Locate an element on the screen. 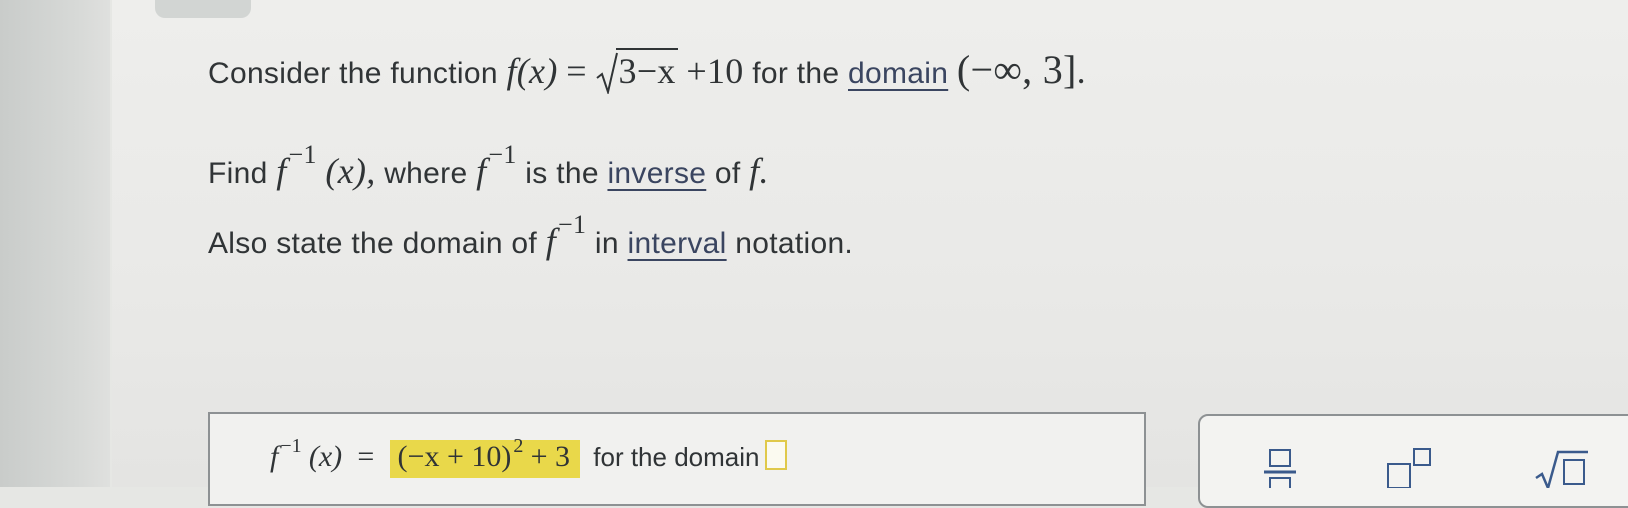 Image resolution: width=1628 pixels, height=508 pixels. inverse-exponent-2: −1 is located at coordinates (502, 154).